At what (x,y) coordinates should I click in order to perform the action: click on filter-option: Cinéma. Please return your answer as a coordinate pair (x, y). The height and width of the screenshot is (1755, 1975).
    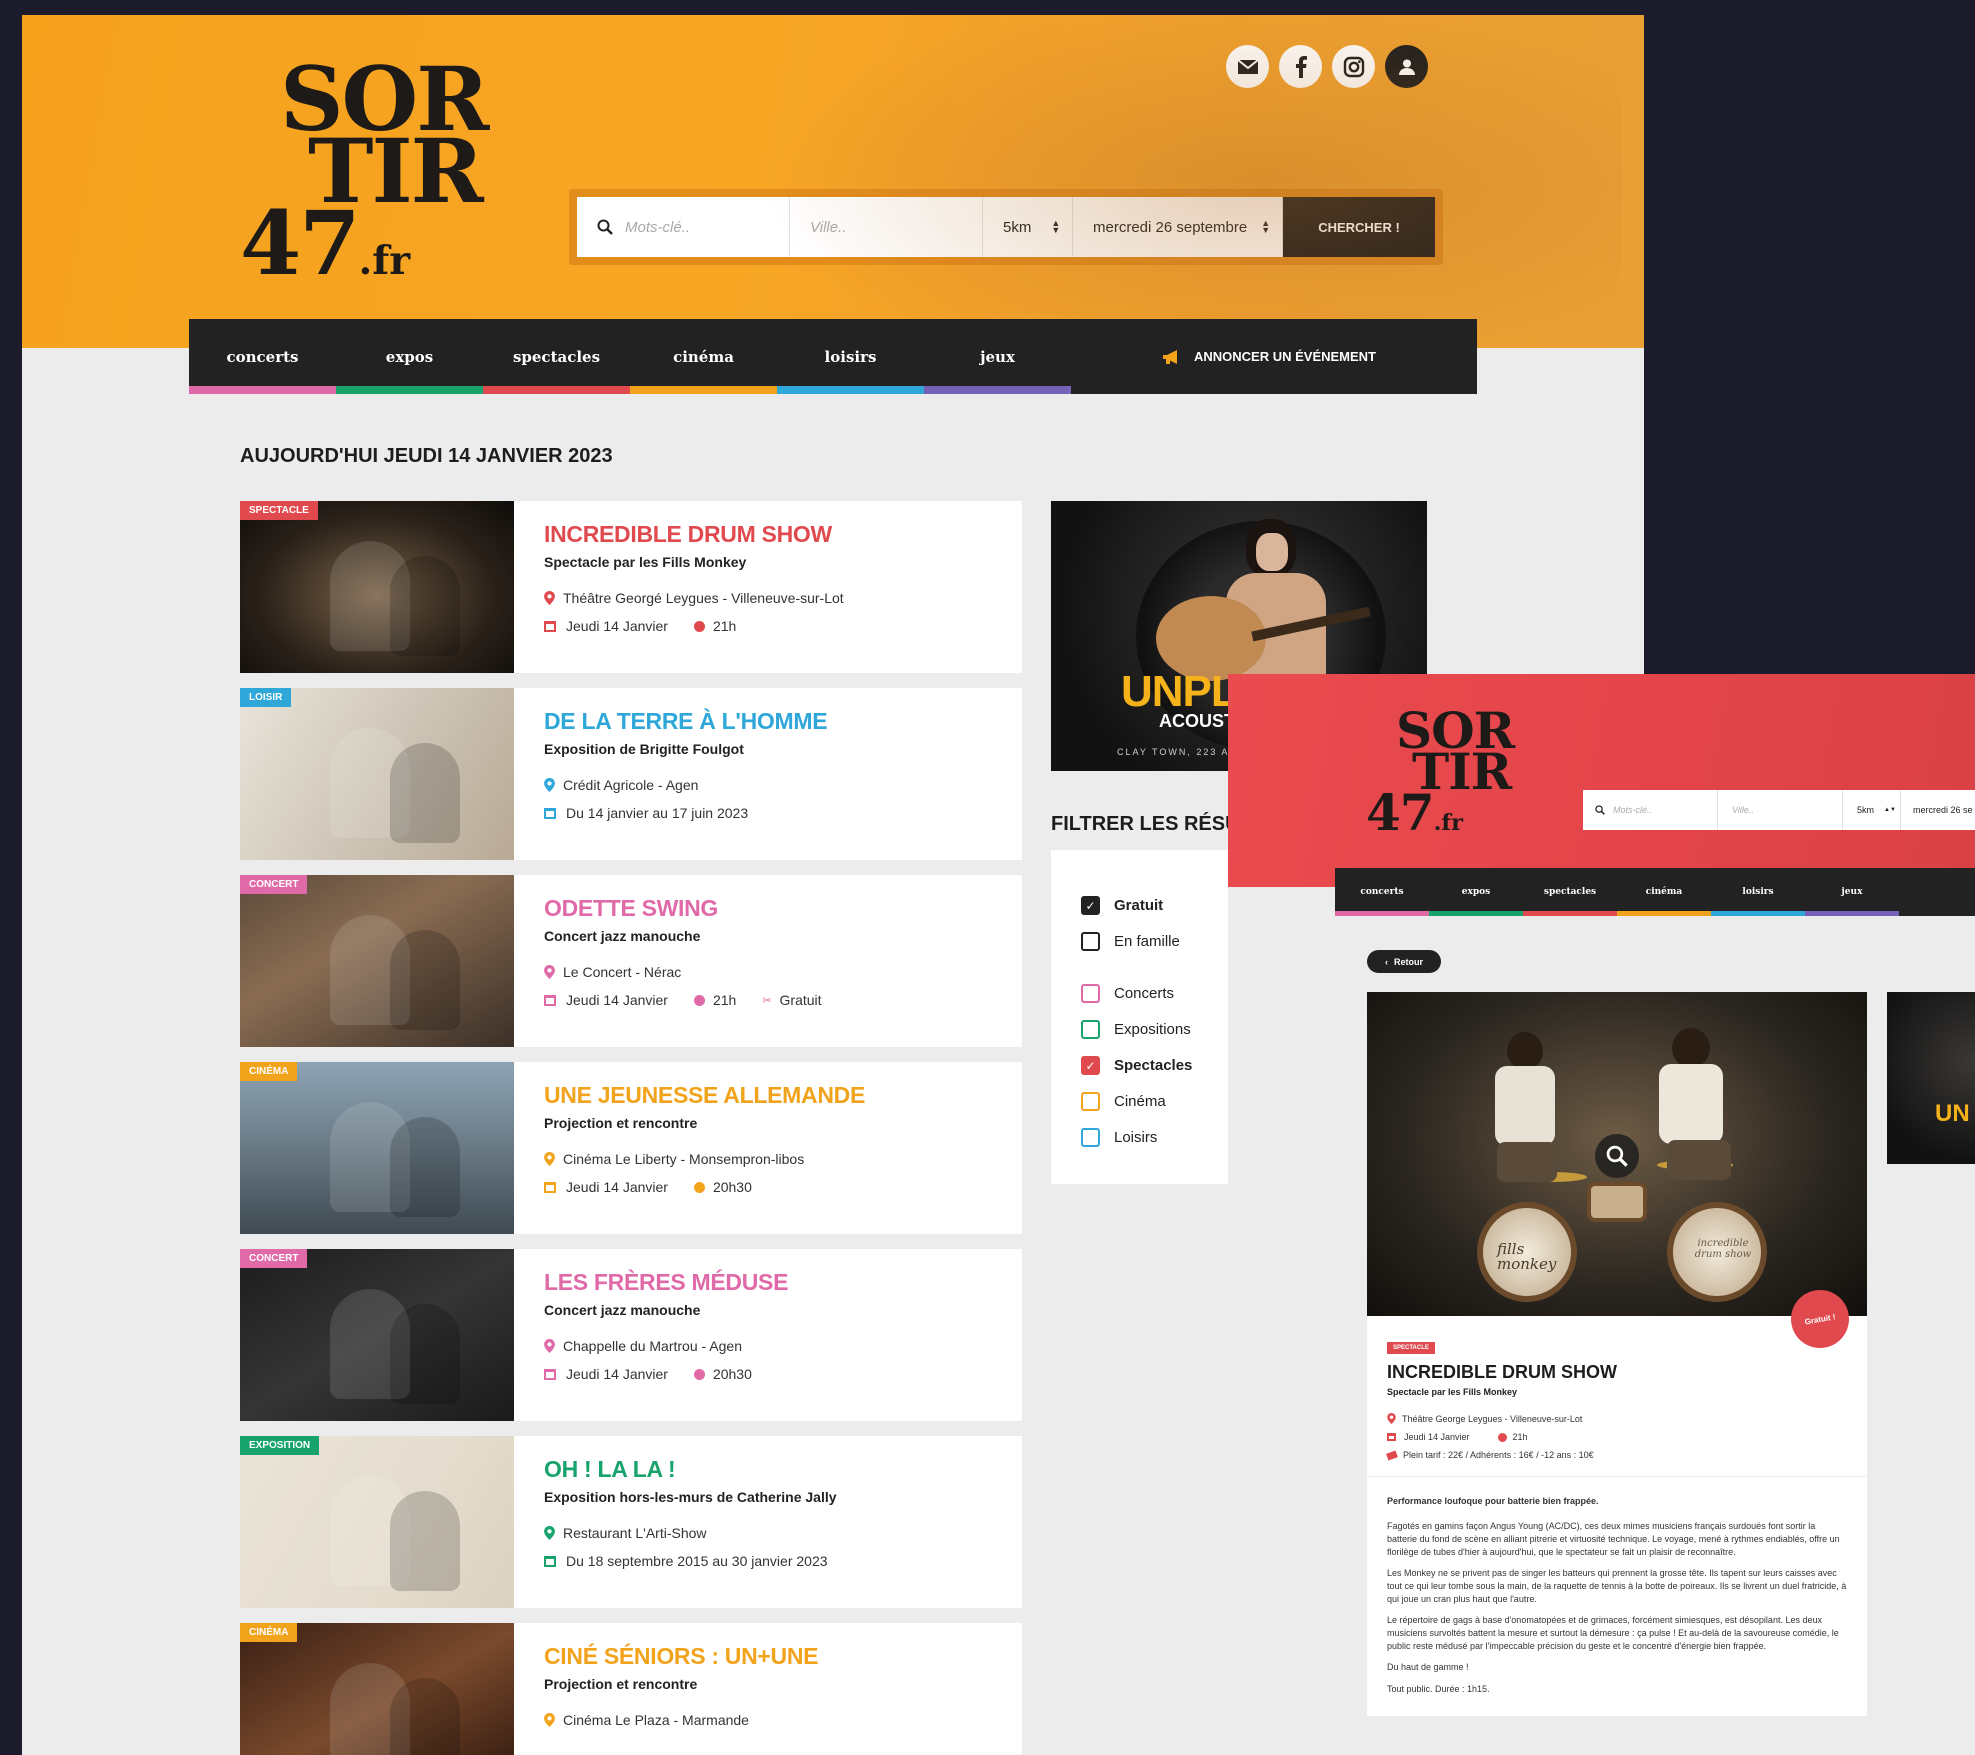
    Looking at the image, I should click on (1123, 1101).